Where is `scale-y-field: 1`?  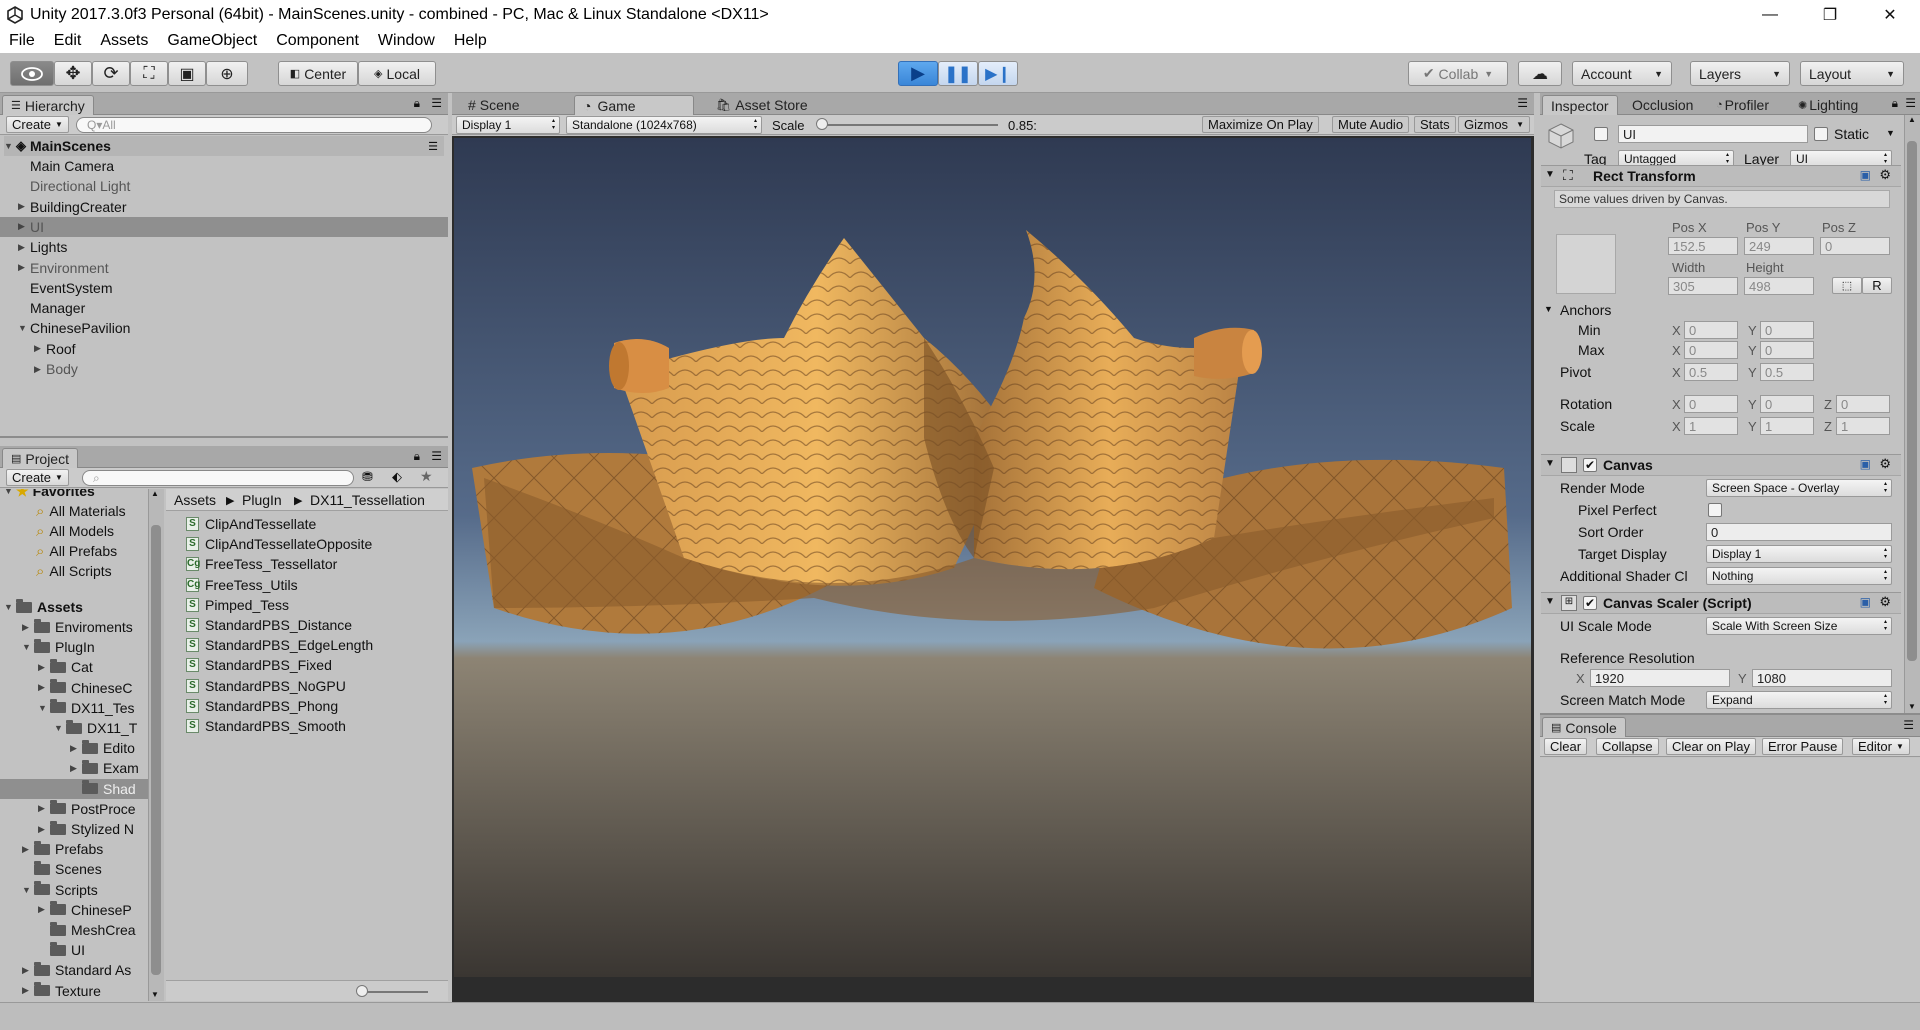 scale-y-field: 1 is located at coordinates (1787, 426).